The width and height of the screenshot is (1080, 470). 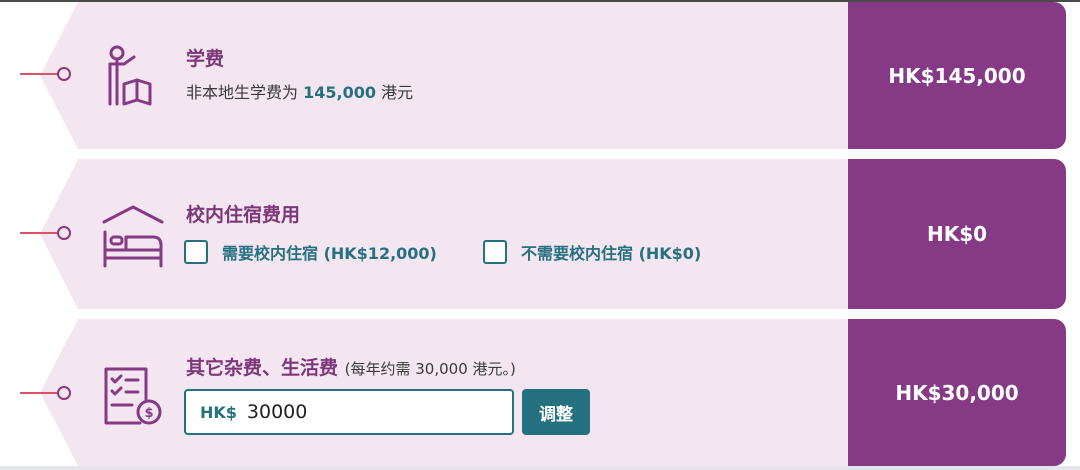 I want to click on housing-price-panel: HK$0, so click(x=957, y=234).